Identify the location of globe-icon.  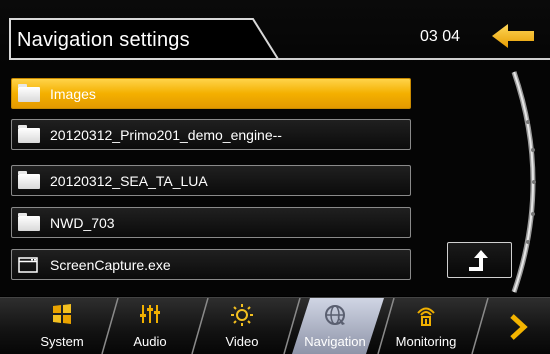
(335, 315).